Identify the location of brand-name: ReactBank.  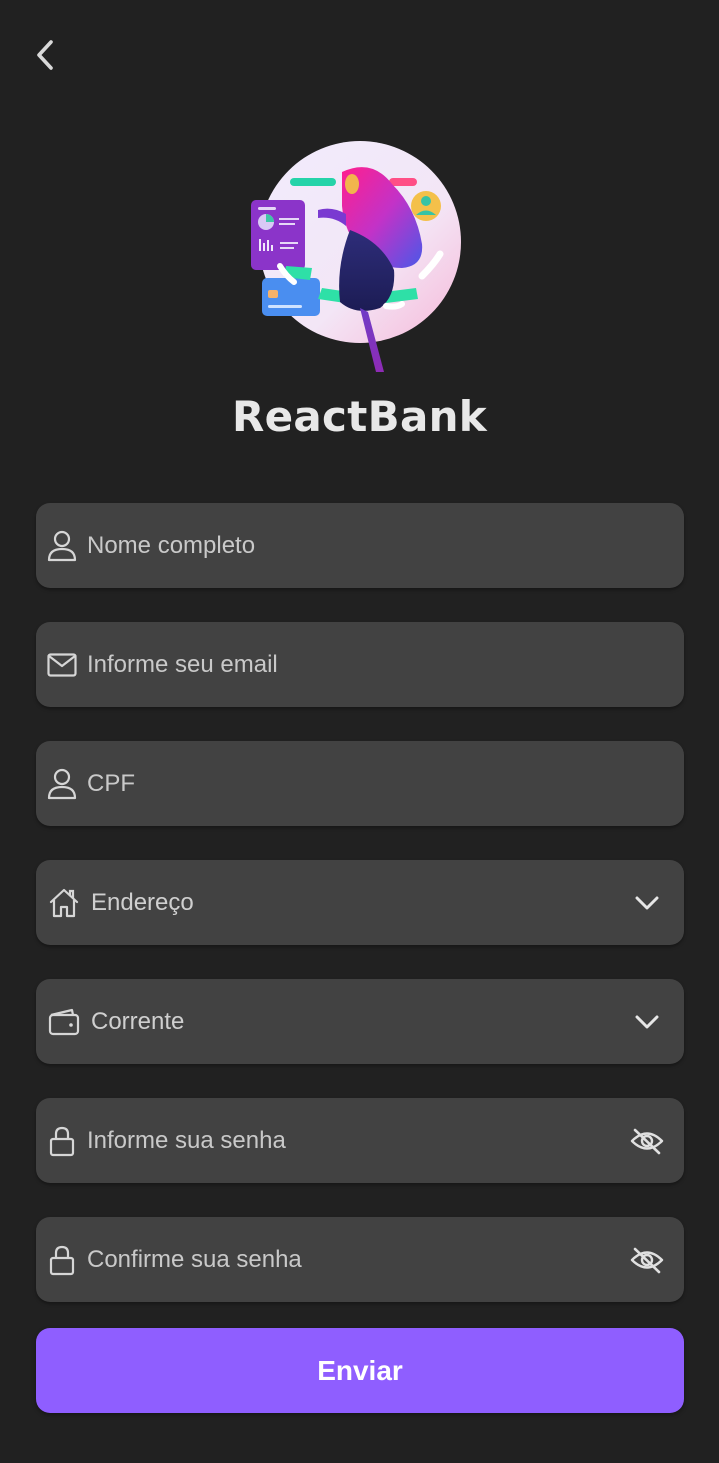
(359, 416).